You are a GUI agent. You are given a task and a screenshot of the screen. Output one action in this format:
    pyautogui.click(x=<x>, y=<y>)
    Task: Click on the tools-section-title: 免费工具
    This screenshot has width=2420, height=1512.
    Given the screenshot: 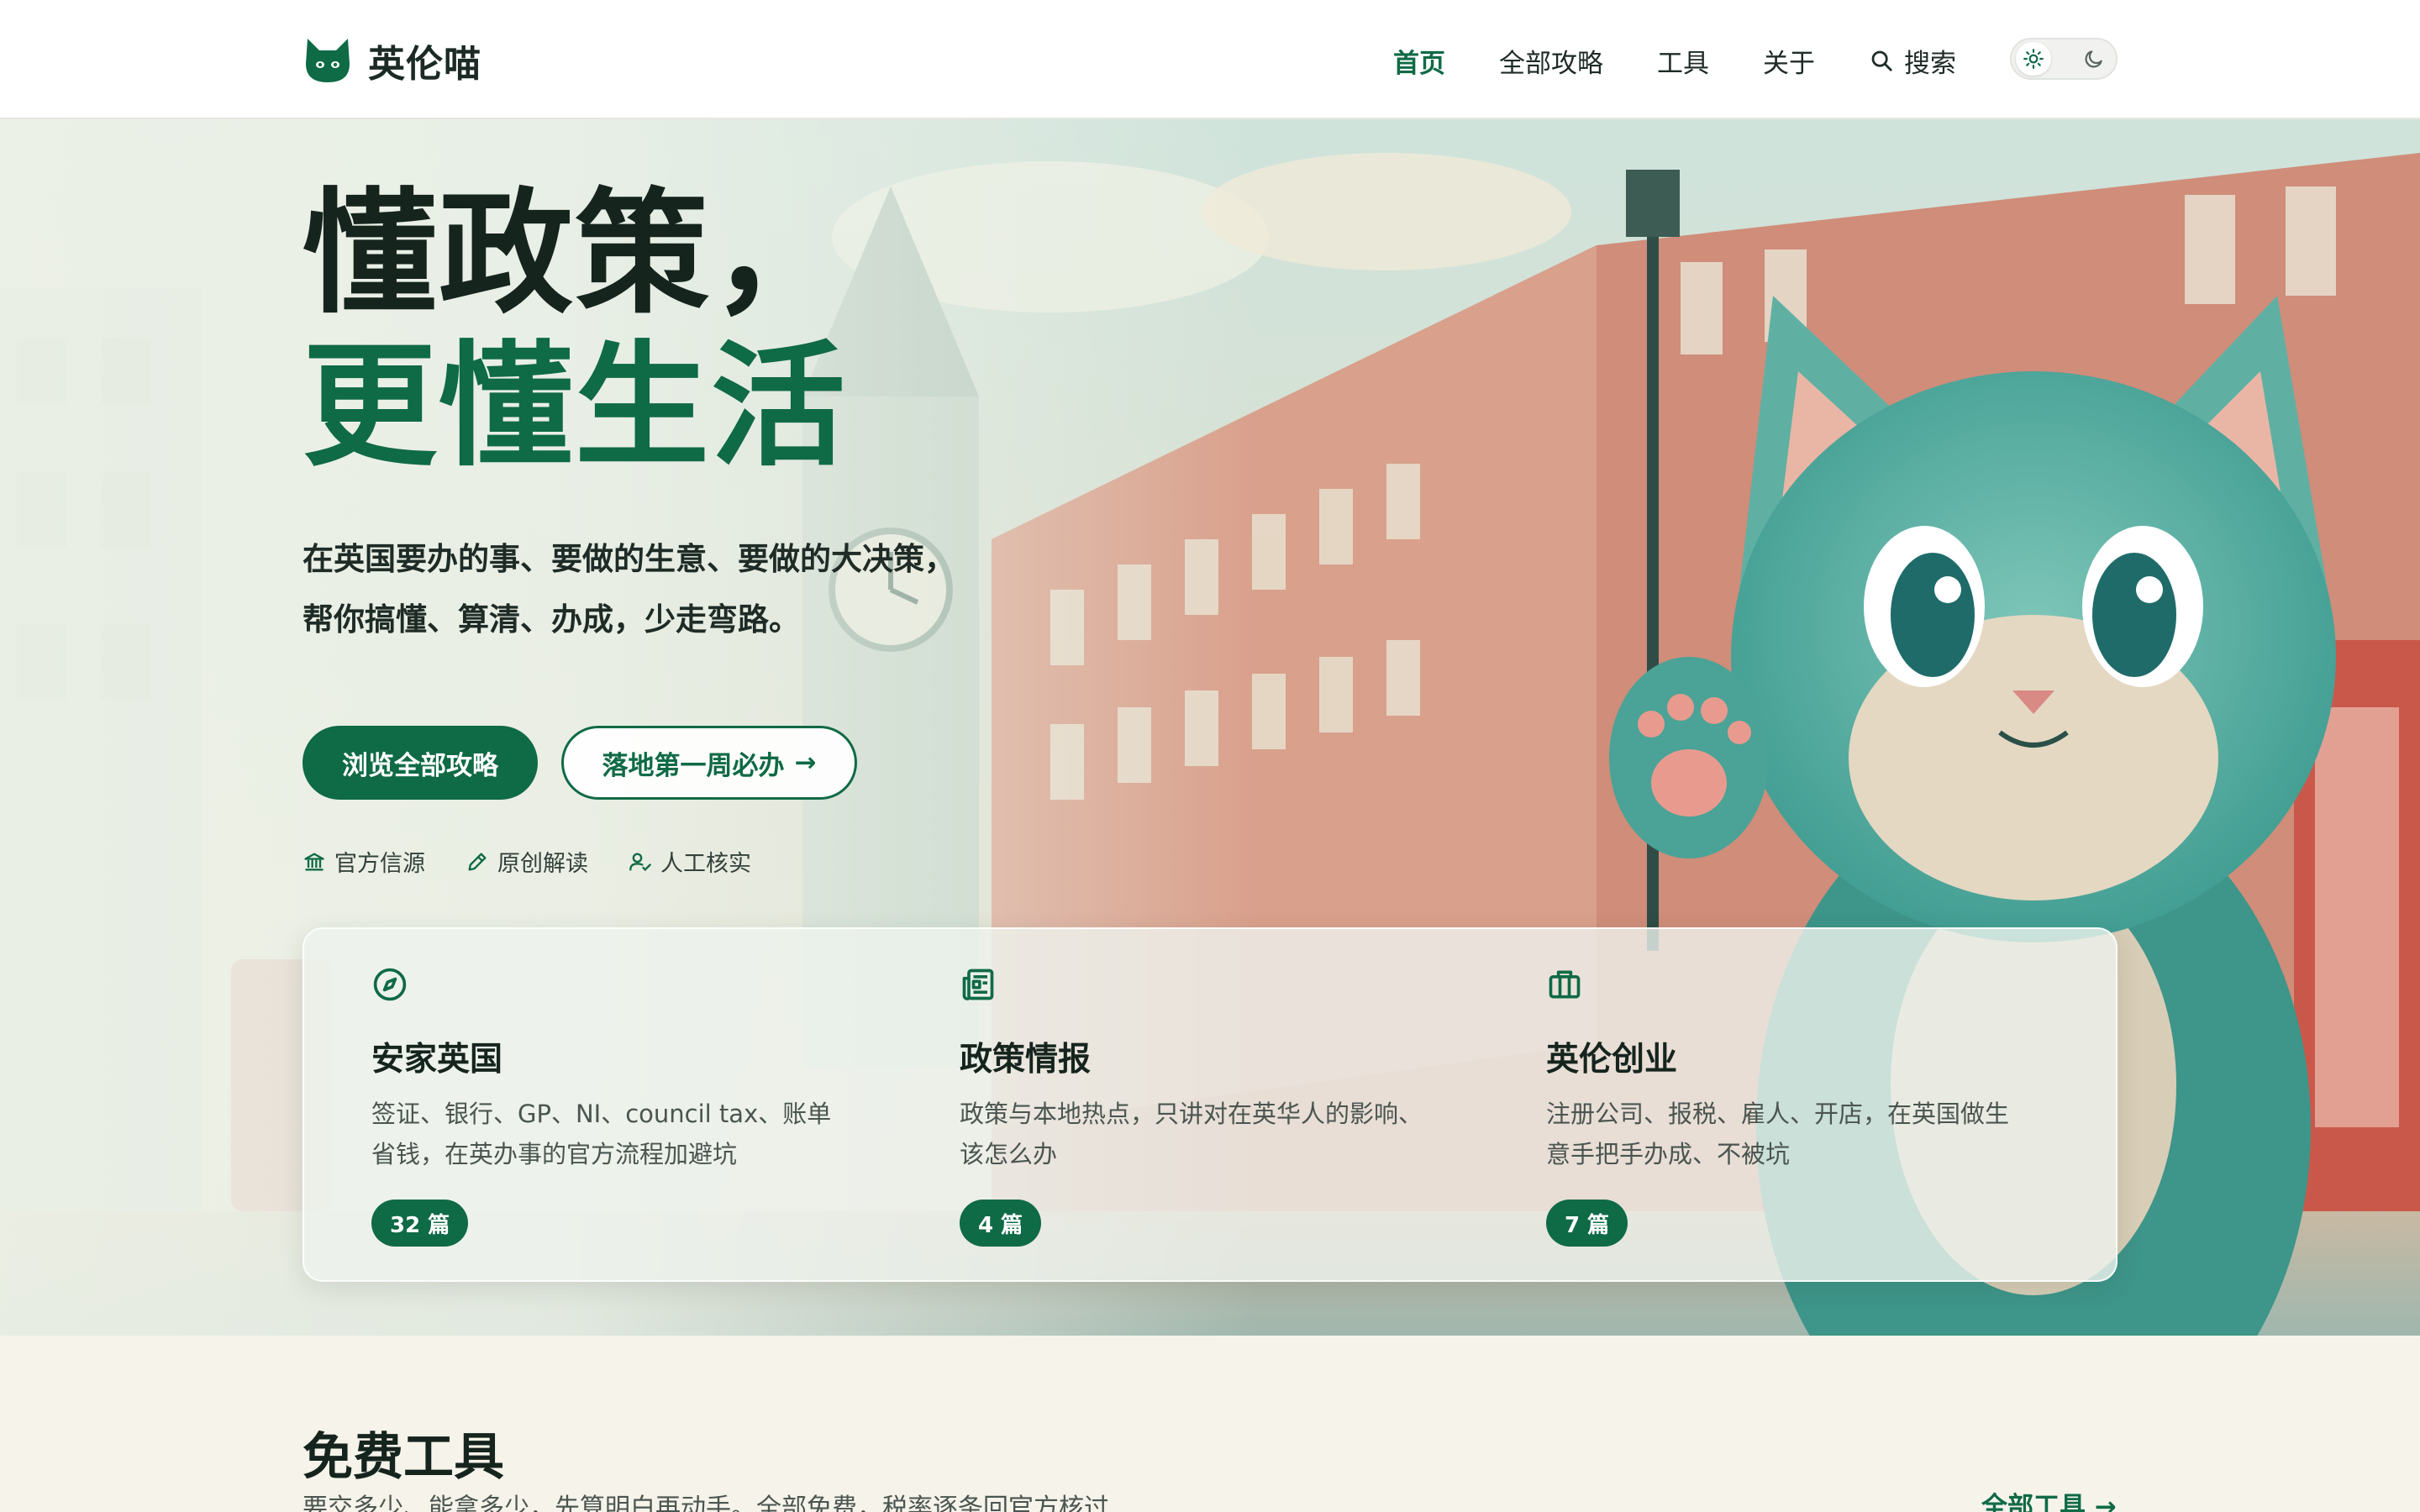 What is the action you would take?
    pyautogui.click(x=403, y=1457)
    